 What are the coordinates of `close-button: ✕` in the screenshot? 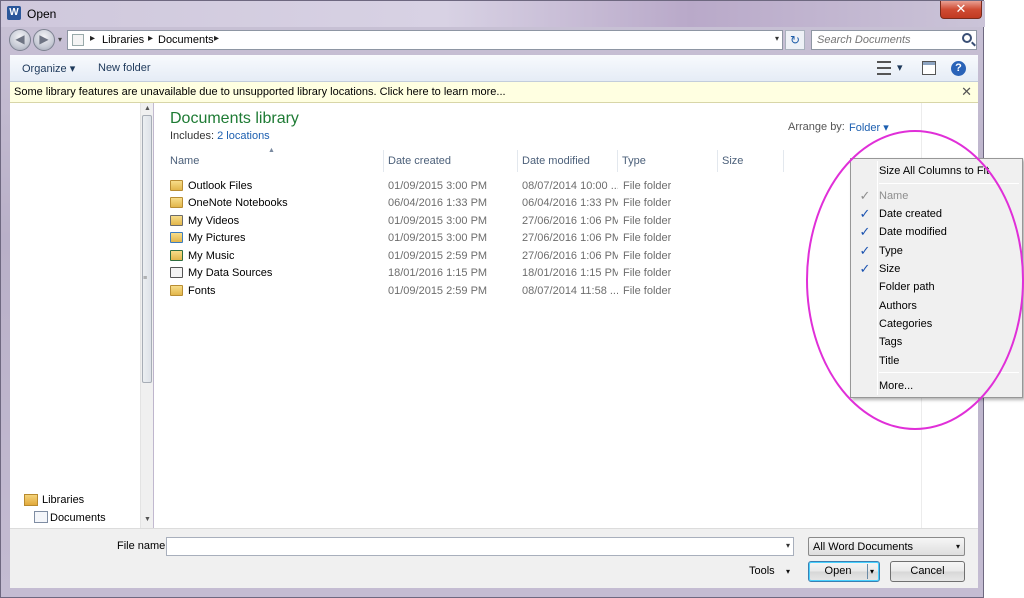 It's located at (961, 10).